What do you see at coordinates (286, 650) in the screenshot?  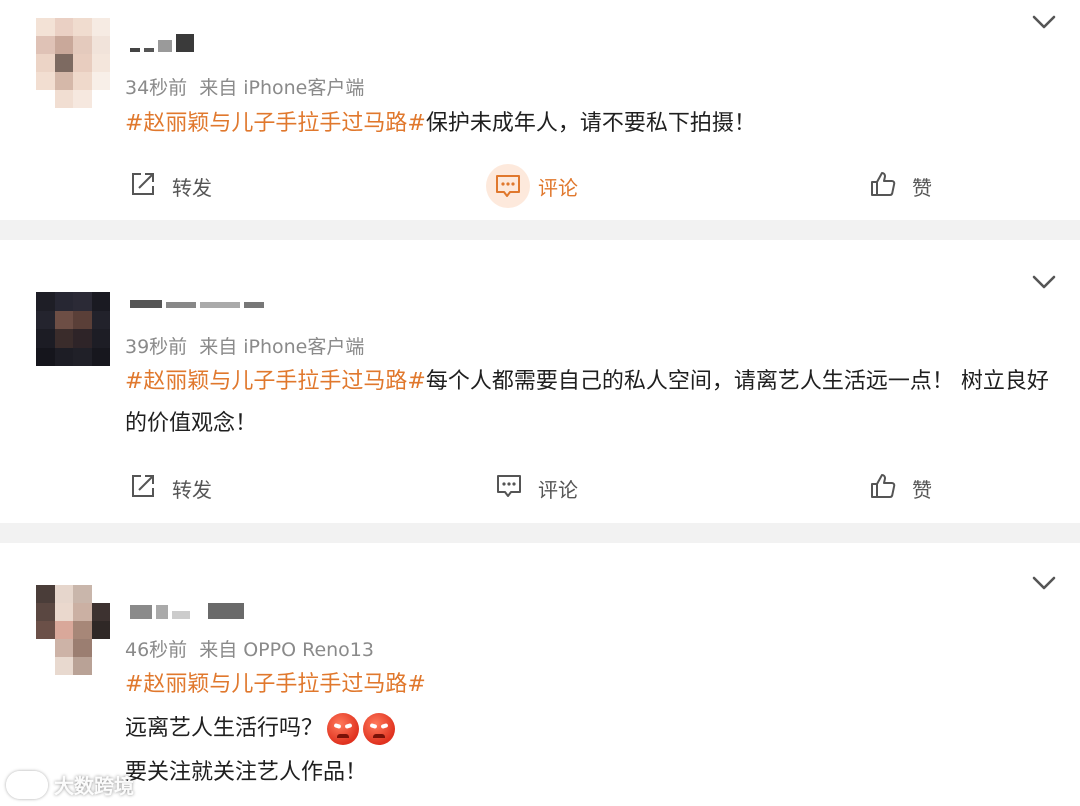 I see `post-source: 来自 OPPO Reno13` at bounding box center [286, 650].